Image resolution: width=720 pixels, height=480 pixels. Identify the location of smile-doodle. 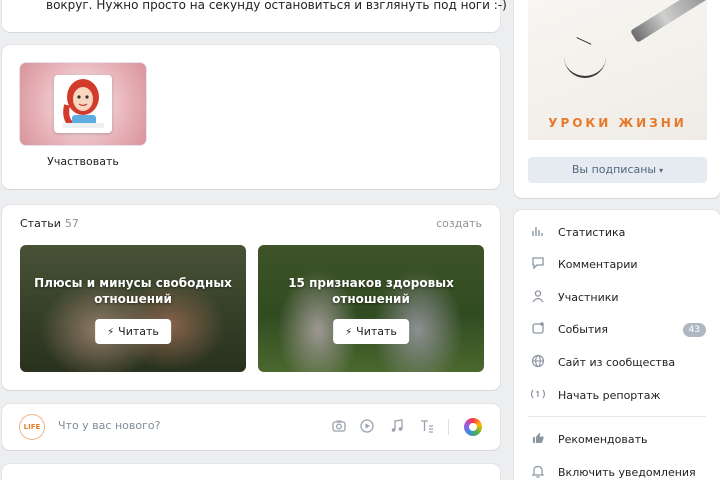
(585, 61).